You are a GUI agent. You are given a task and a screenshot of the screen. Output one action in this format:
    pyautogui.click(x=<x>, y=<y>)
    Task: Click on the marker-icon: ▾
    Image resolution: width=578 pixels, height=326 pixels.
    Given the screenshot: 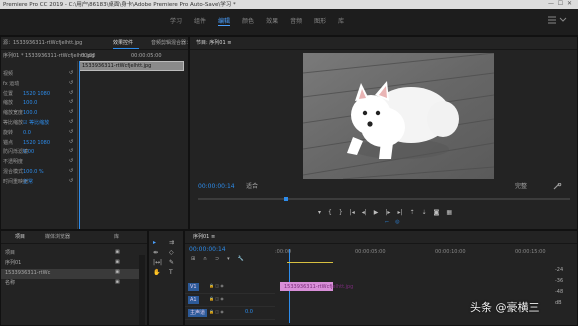 What is the action you would take?
    pyautogui.click(x=319, y=212)
    